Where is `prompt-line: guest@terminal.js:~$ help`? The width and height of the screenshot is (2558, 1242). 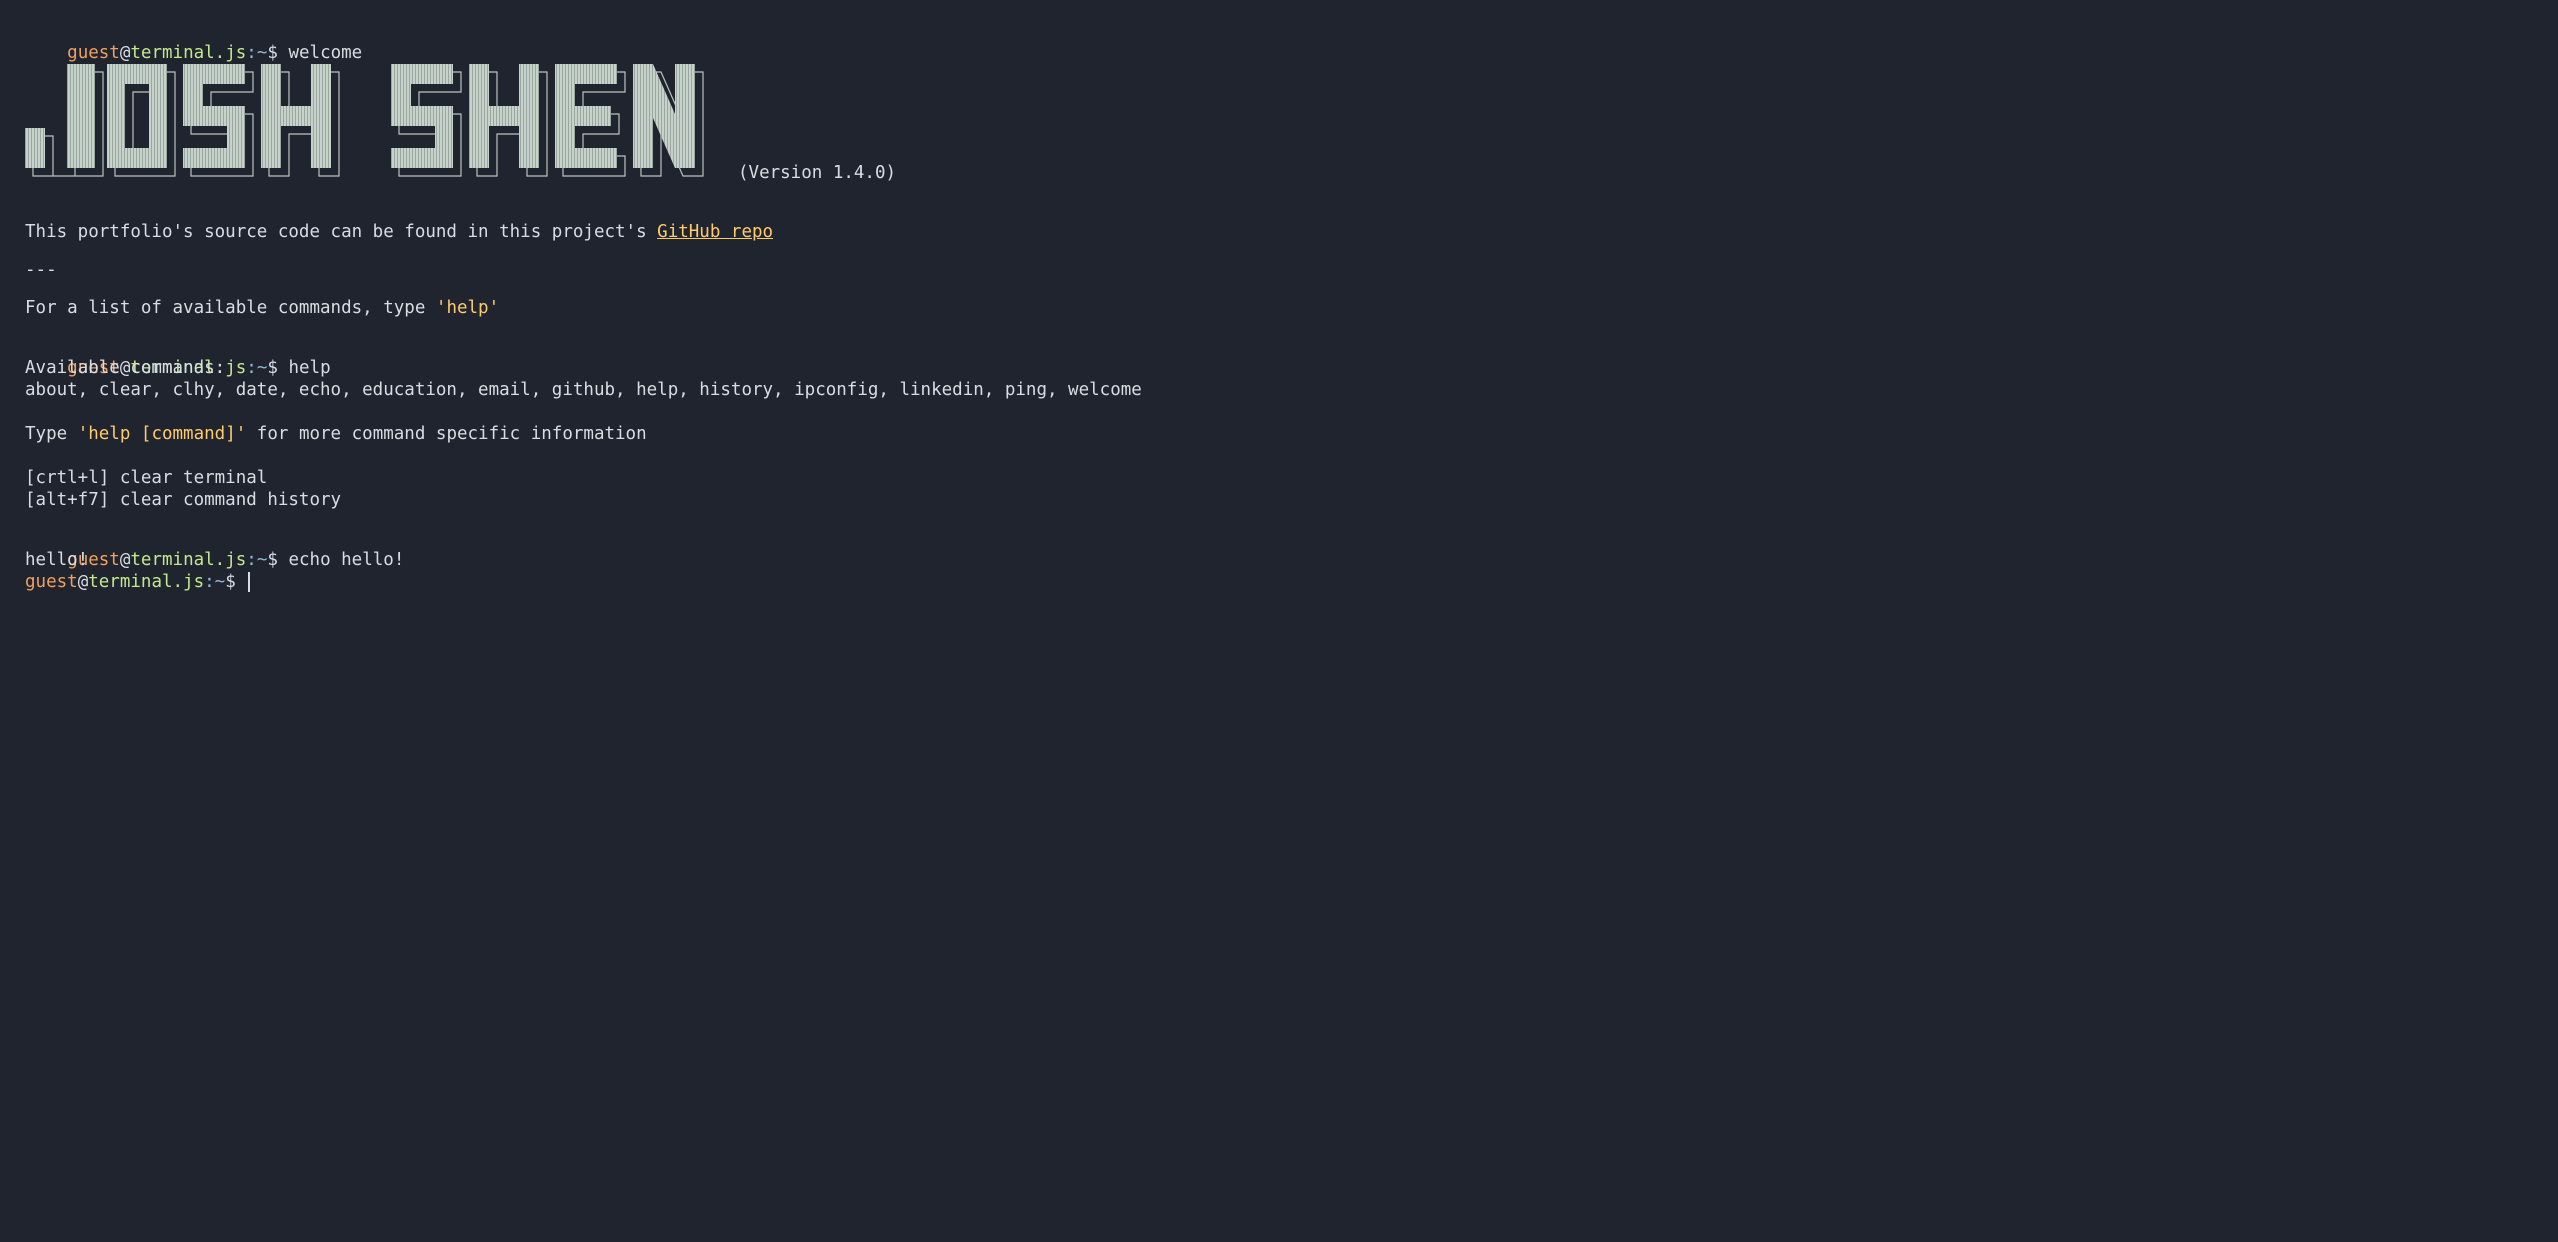 prompt-line: guest@terminal.js:~$ help is located at coordinates (1279, 356).